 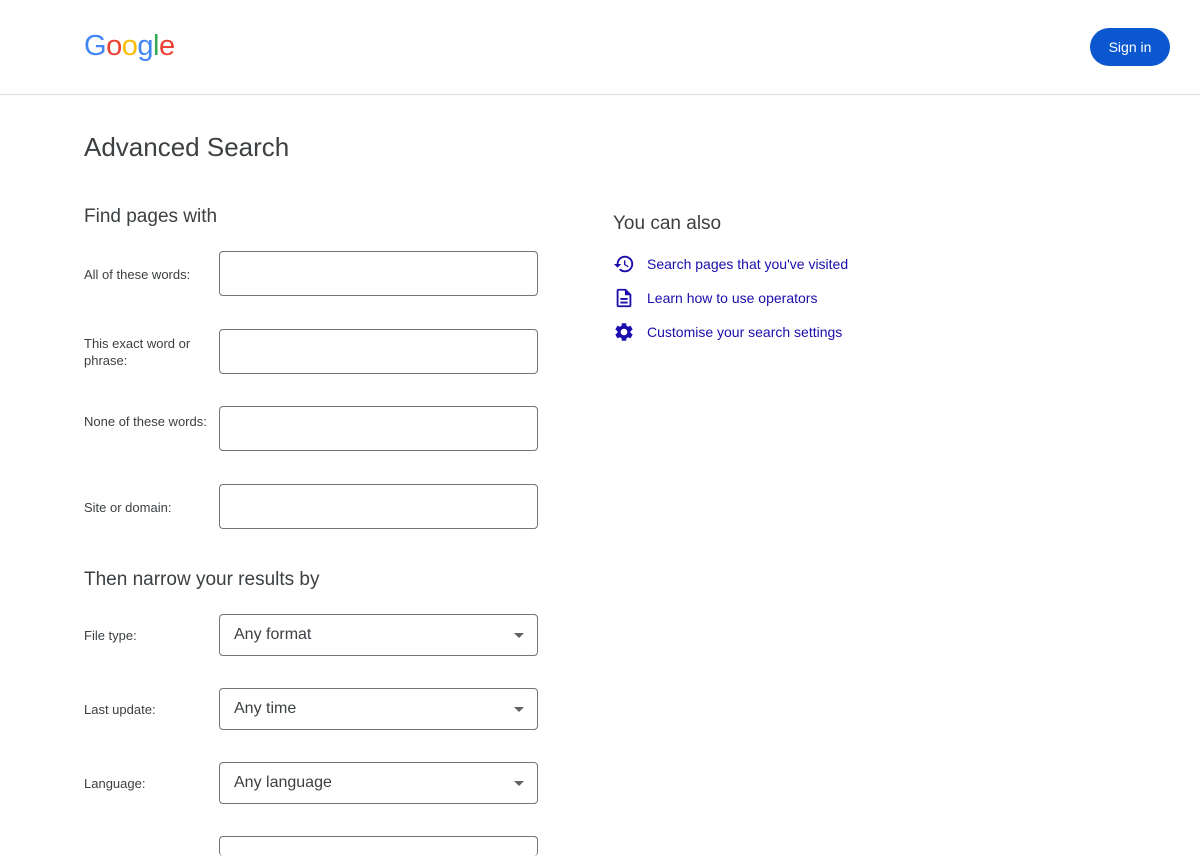 I want to click on google-logo: Google, so click(x=129, y=46).